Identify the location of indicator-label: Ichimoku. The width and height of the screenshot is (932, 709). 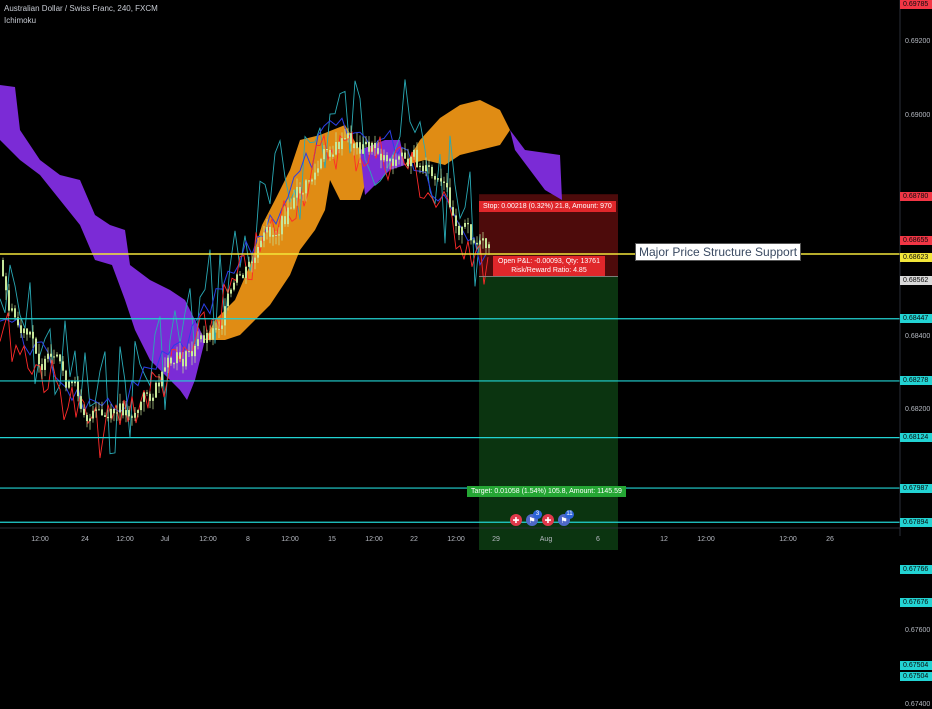
(20, 20).